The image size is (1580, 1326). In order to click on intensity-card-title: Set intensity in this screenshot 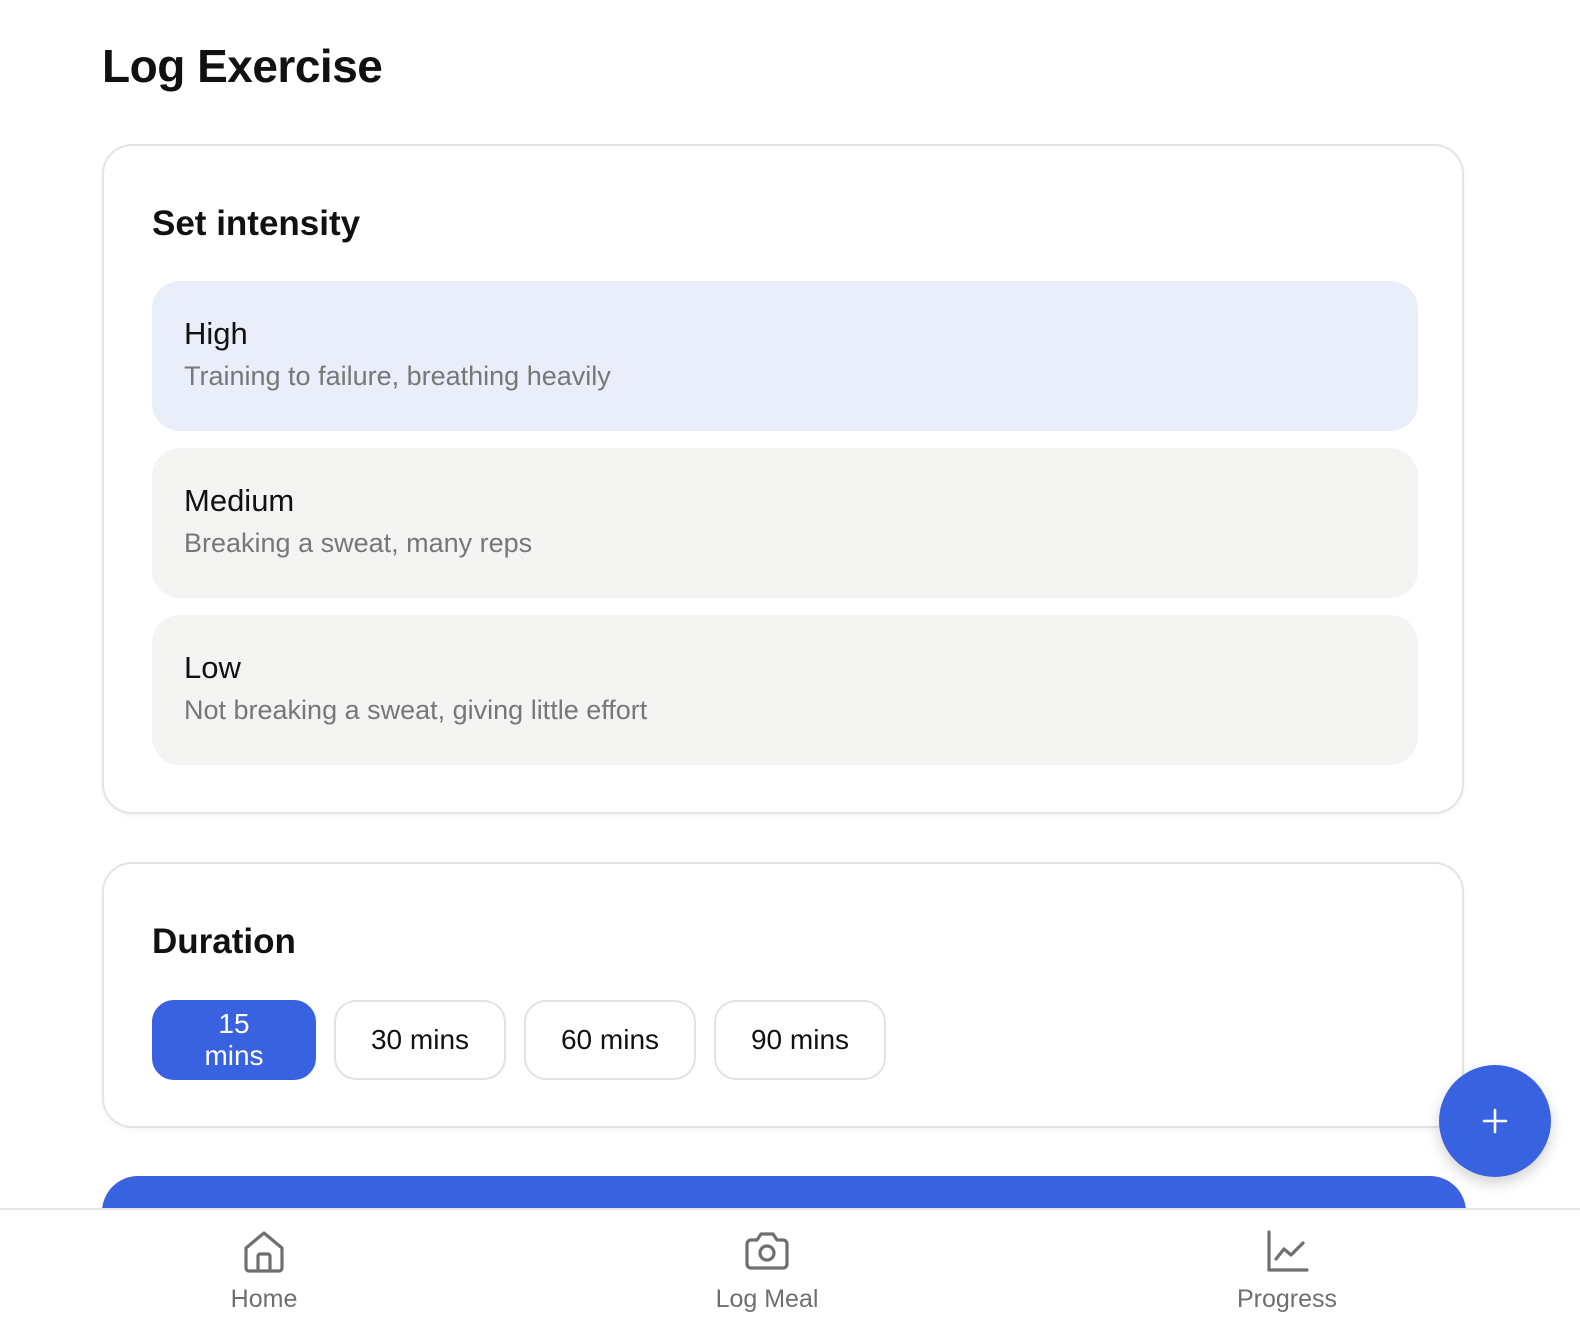, I will do `click(256, 223)`.